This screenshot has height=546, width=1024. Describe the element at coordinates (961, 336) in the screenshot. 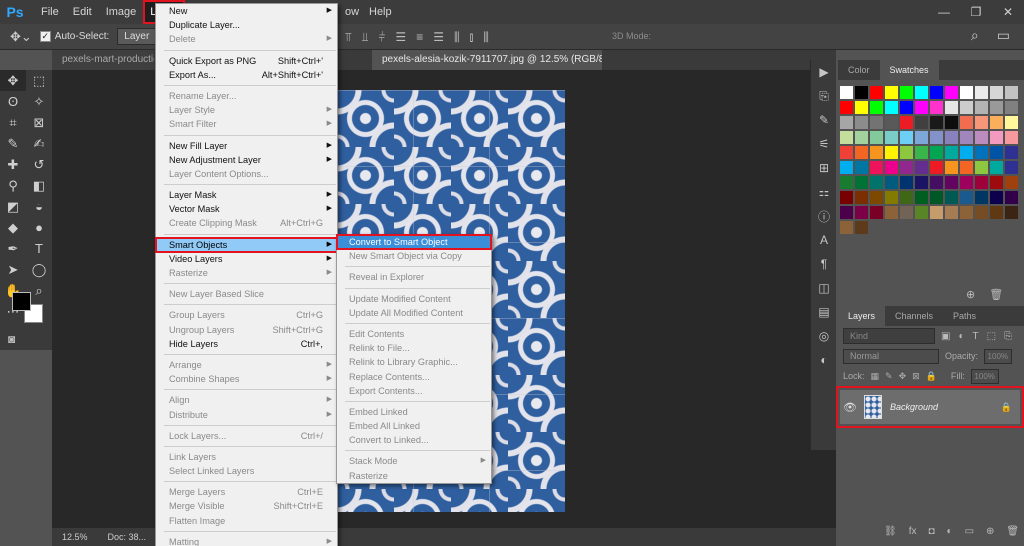

I see `adjust-filter-icon: ◐` at that location.